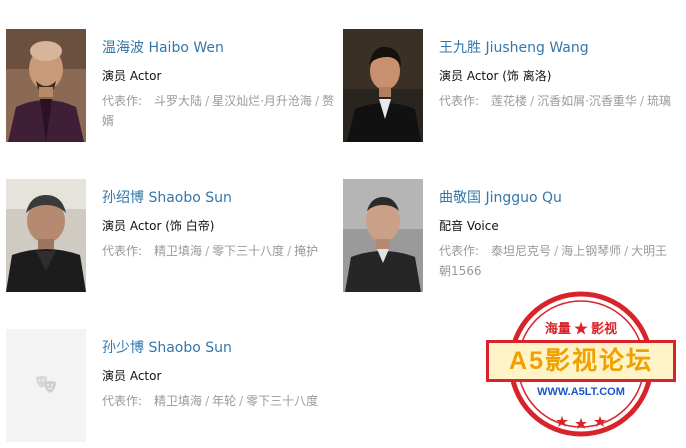  What do you see at coordinates (558, 261) in the screenshot?
I see `representative-works: 代表作: 泰坦尼克号 / 海上钢琴师 / 大明王朝1566` at bounding box center [558, 261].